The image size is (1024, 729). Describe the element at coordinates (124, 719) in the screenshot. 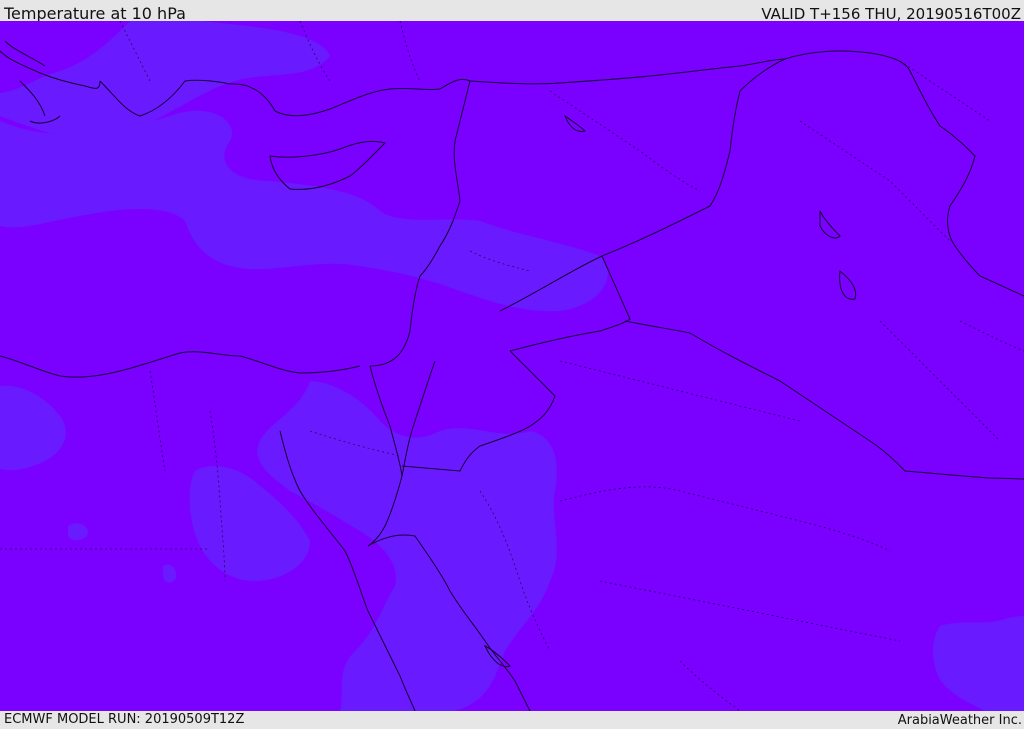

I see `model-run-label: ECMWF MODEL RUN: 20190509T12Z` at that location.